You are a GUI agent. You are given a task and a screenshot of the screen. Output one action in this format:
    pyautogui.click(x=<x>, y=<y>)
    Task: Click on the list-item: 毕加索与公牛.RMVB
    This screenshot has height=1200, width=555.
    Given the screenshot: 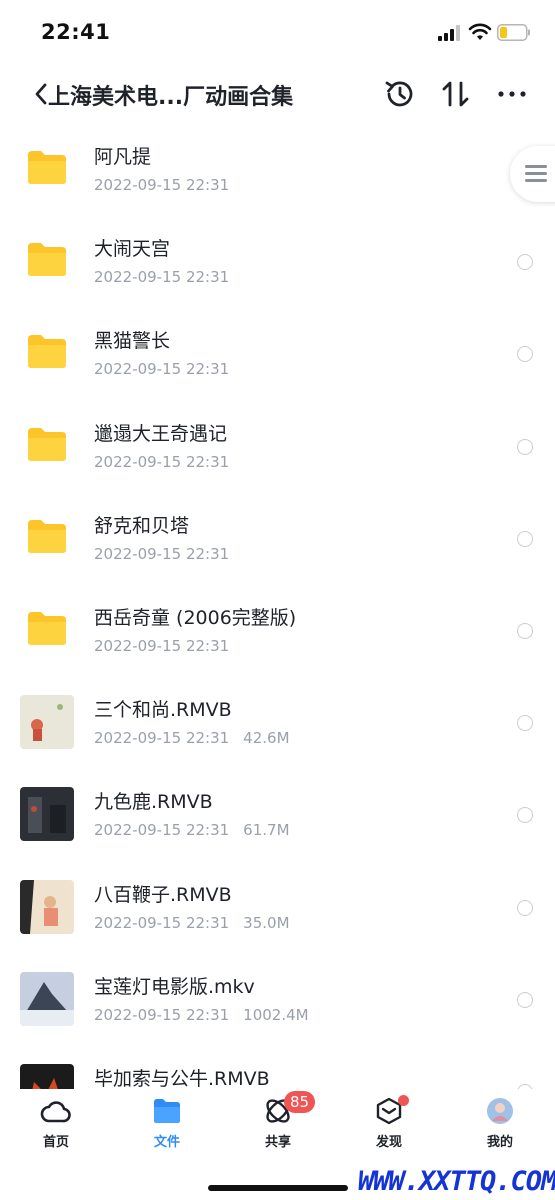 What is the action you would take?
    pyautogui.click(x=277, y=1067)
    